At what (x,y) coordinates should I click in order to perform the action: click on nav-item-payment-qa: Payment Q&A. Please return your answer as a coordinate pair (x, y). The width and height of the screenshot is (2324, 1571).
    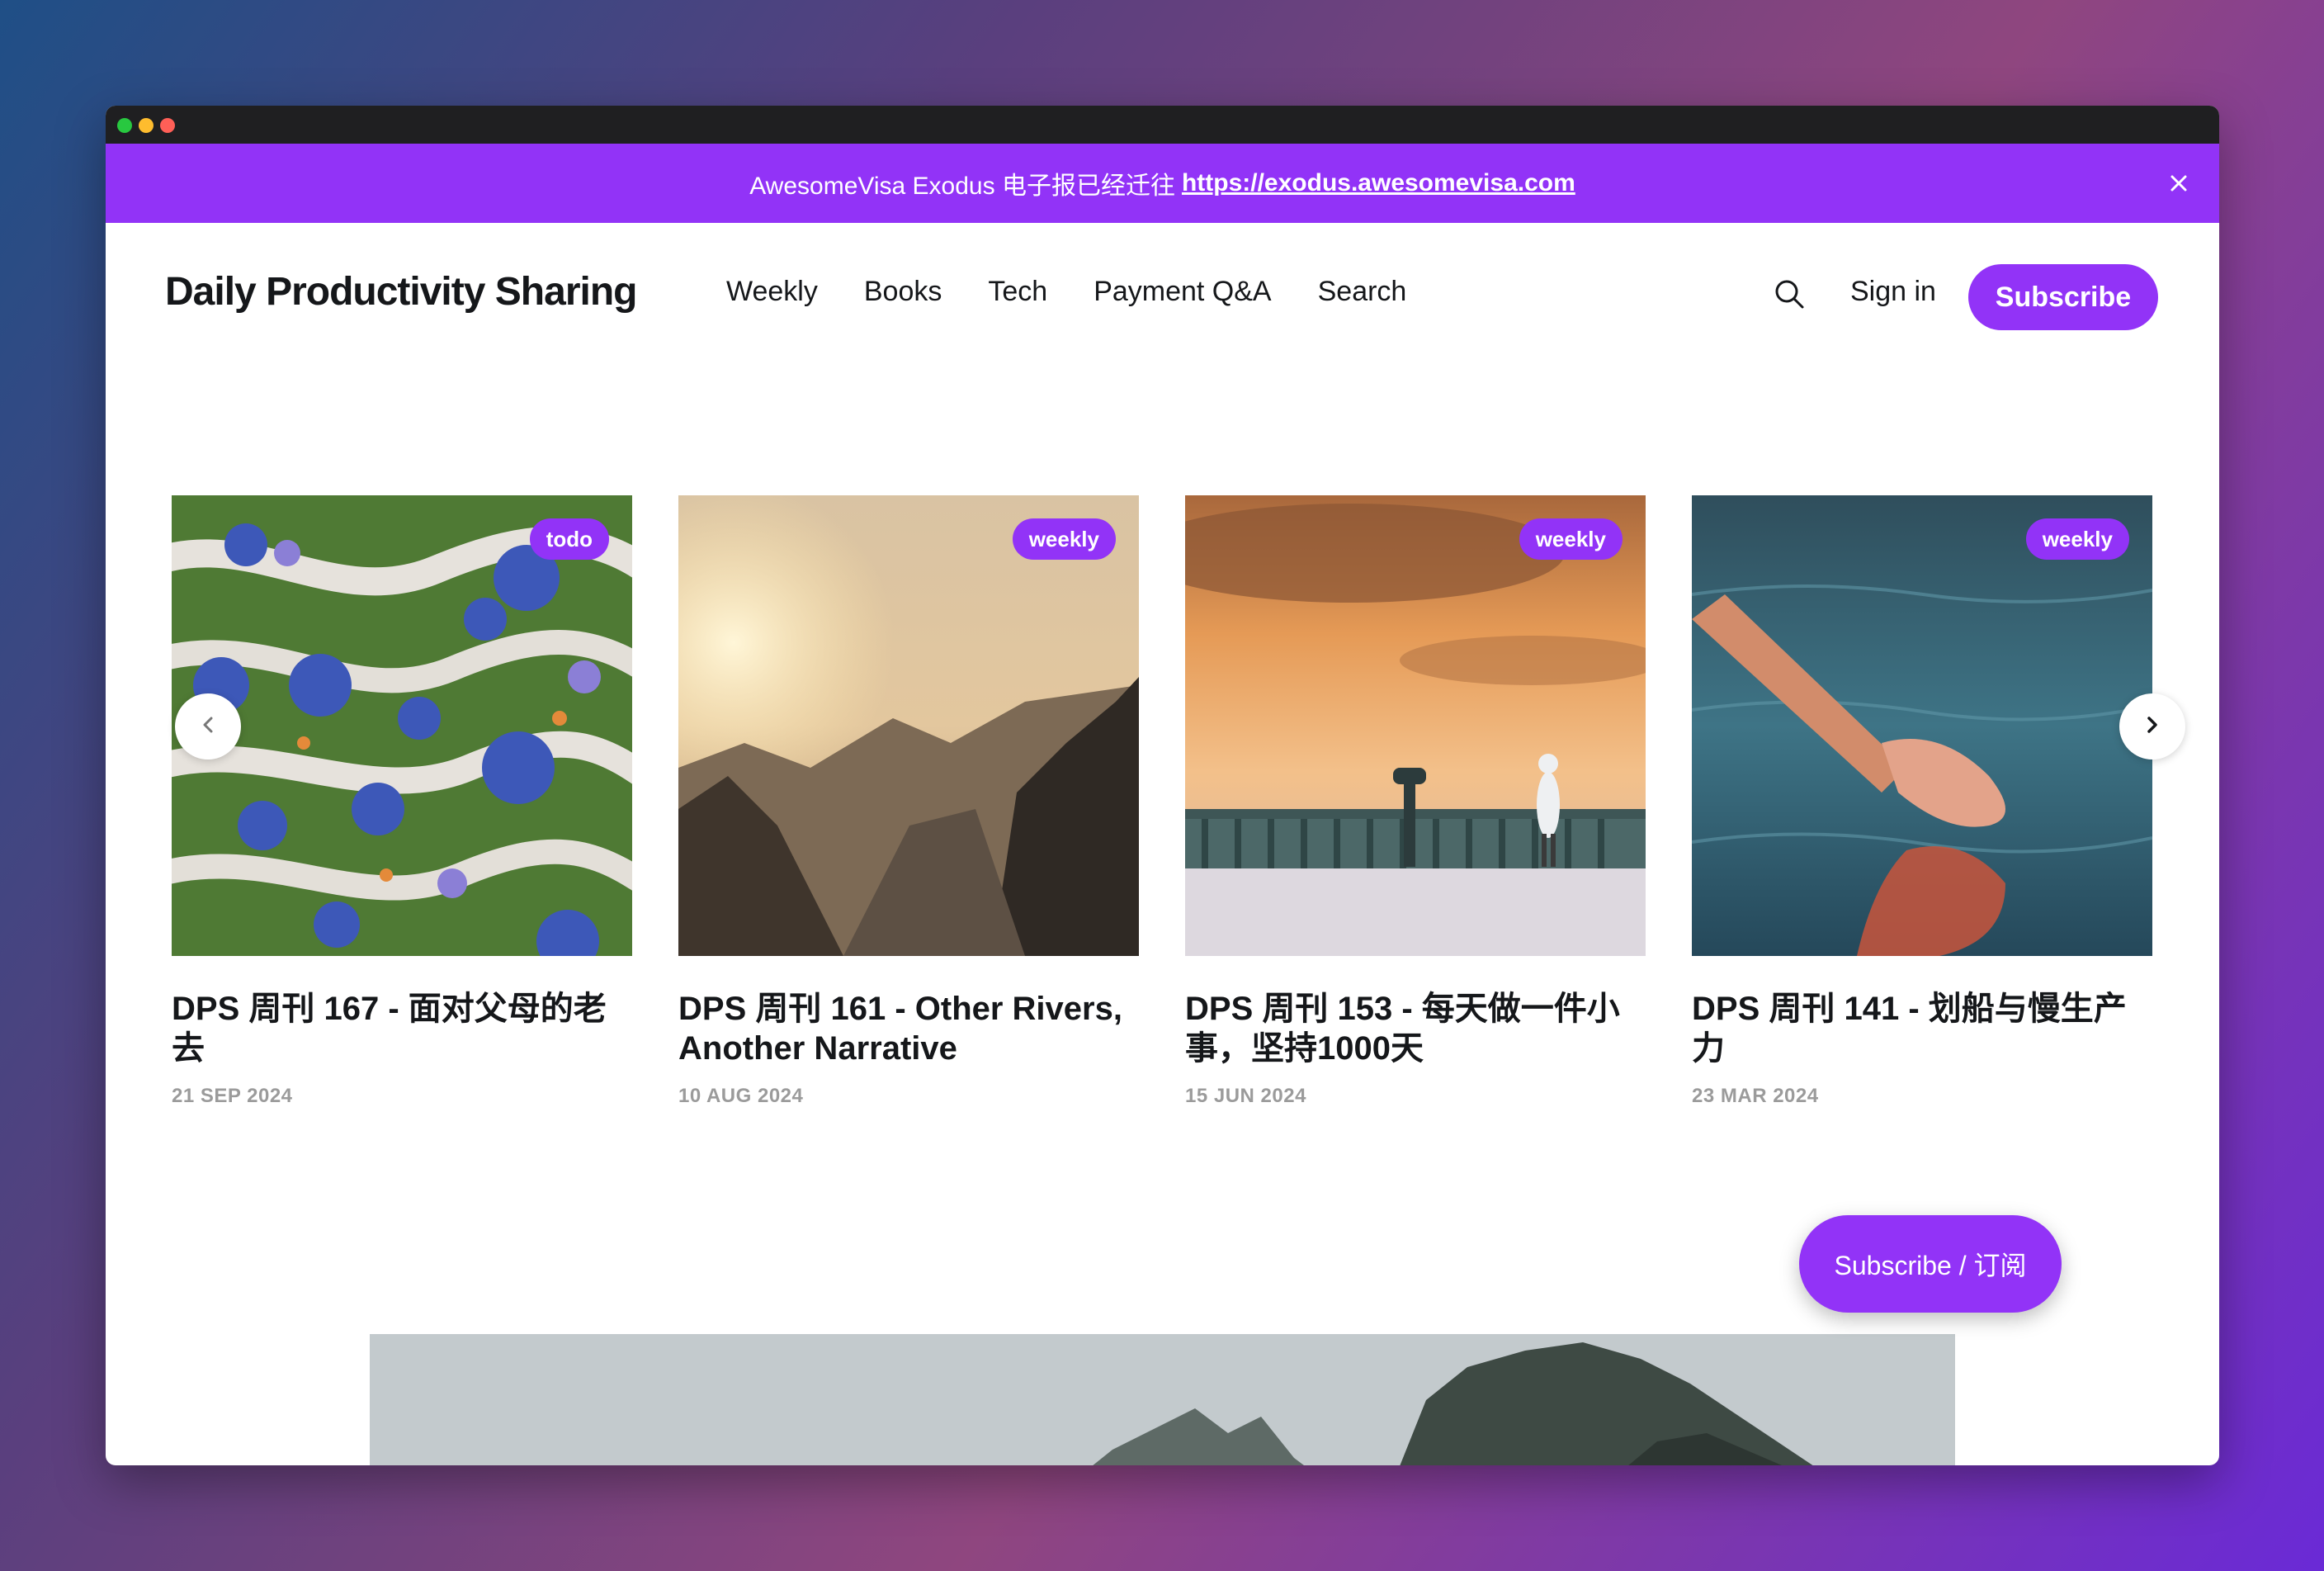
    Looking at the image, I should click on (1182, 292).